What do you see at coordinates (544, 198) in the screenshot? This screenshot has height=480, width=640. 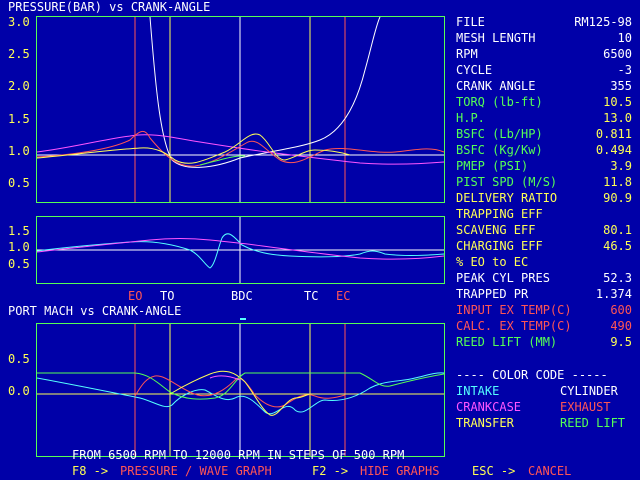 I see `readout-delivery-ratio: DELIVERY RATIO 90.9` at bounding box center [544, 198].